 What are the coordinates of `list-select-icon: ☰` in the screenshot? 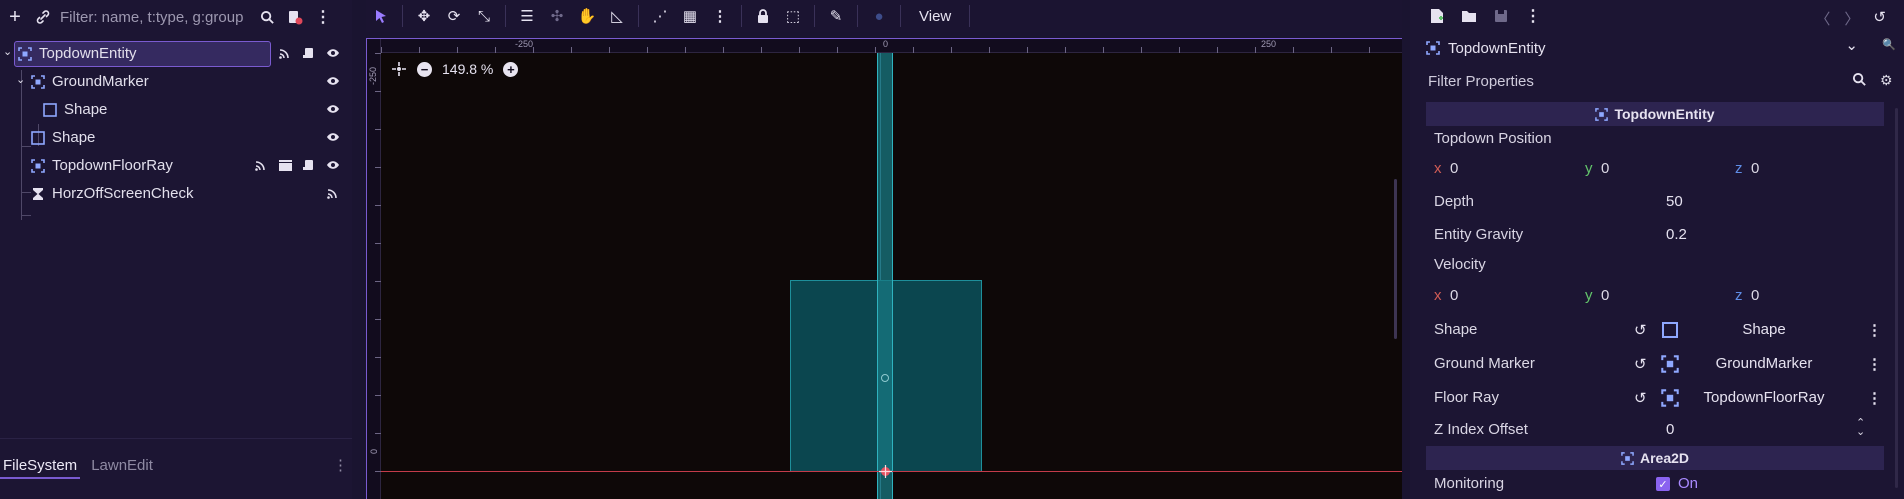 It's located at (527, 16).